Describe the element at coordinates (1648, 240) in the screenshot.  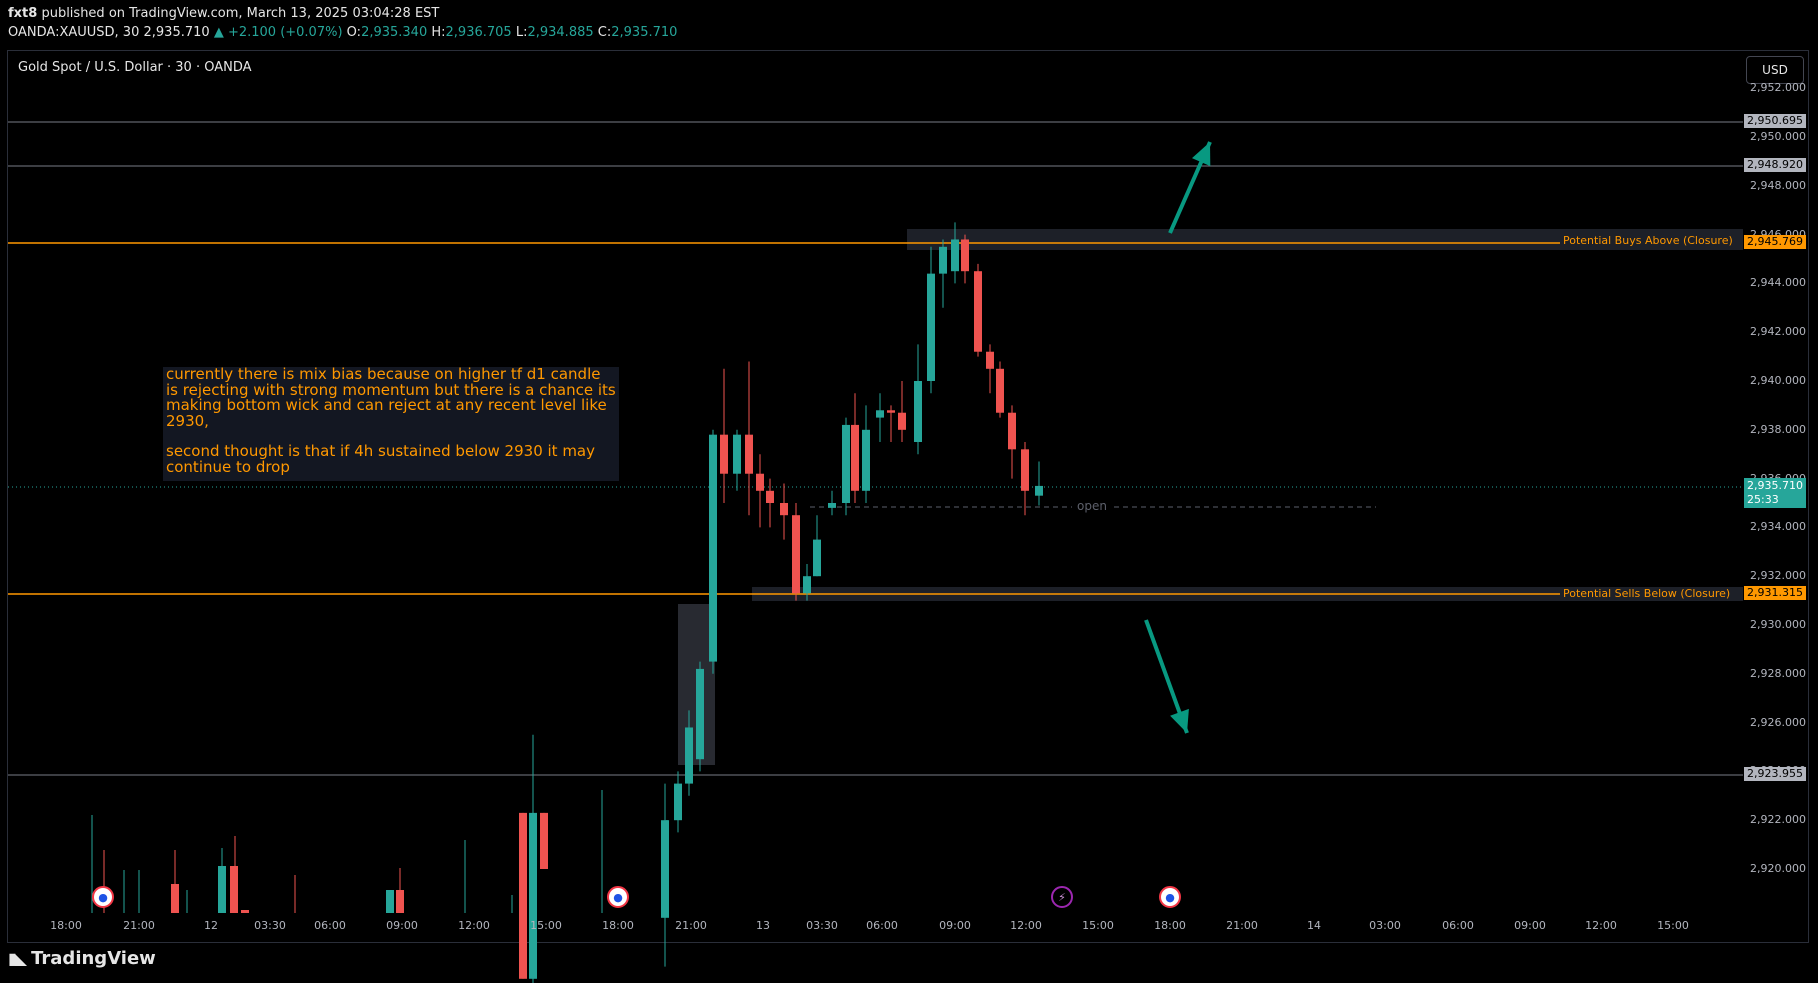
I see `buys-level-label: Potential Buys Above (Closure)` at that location.